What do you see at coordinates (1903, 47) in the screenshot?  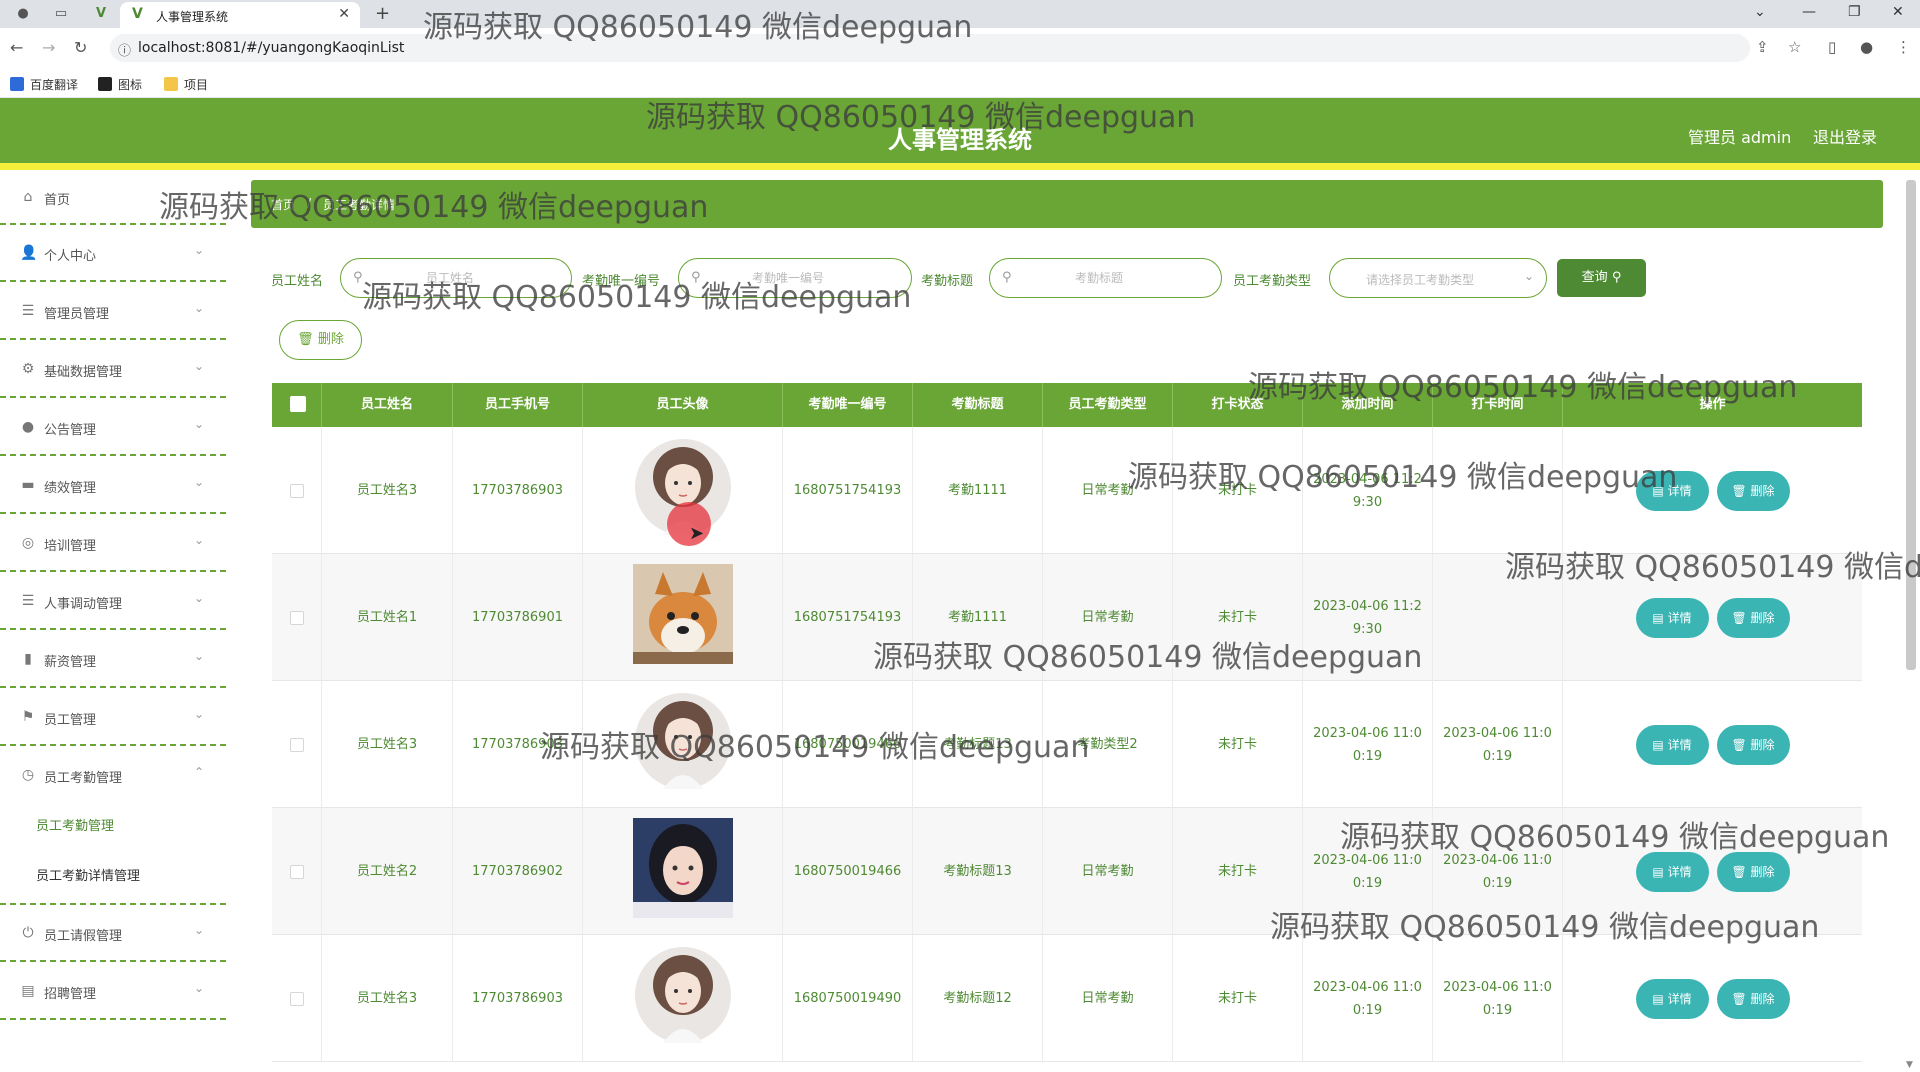 I see `menu-icon: ⋮` at bounding box center [1903, 47].